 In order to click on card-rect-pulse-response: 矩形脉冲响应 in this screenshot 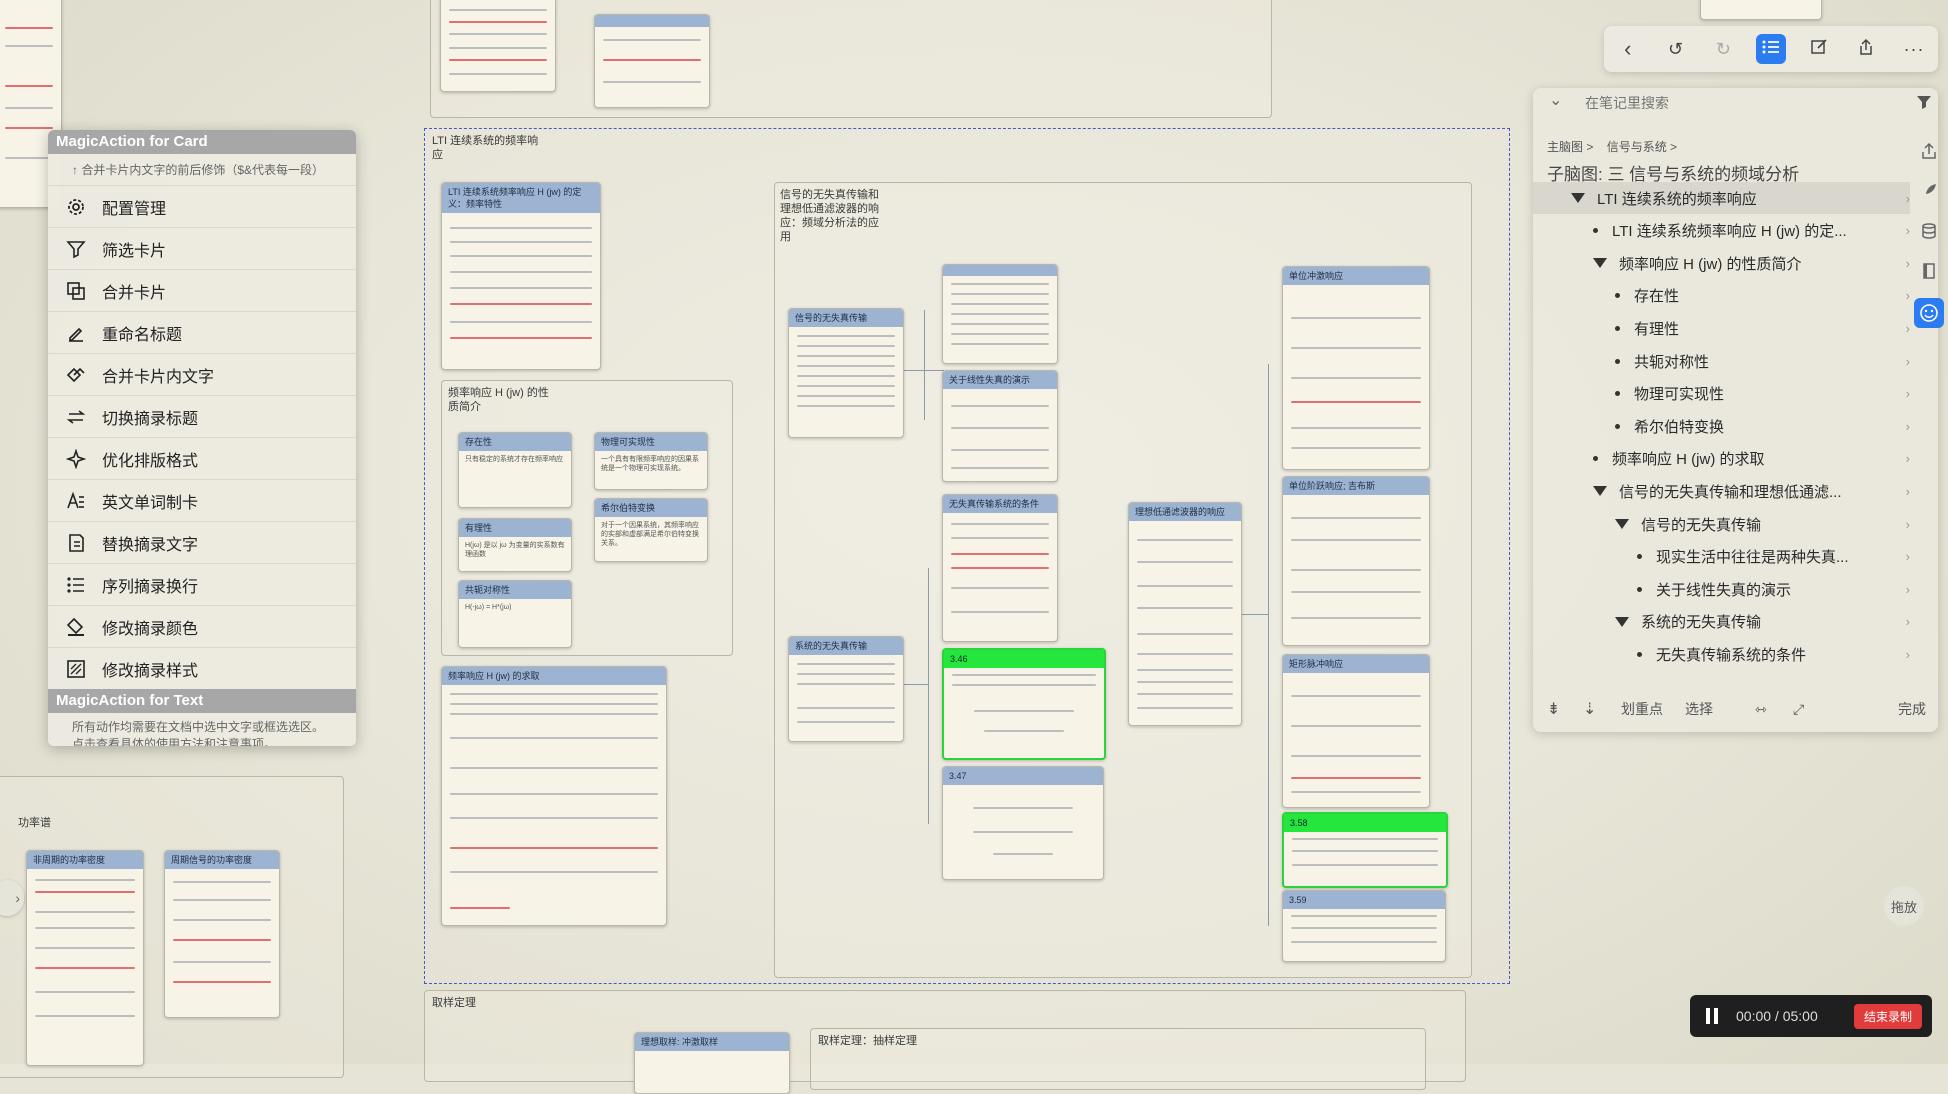, I will do `click(1356, 731)`.